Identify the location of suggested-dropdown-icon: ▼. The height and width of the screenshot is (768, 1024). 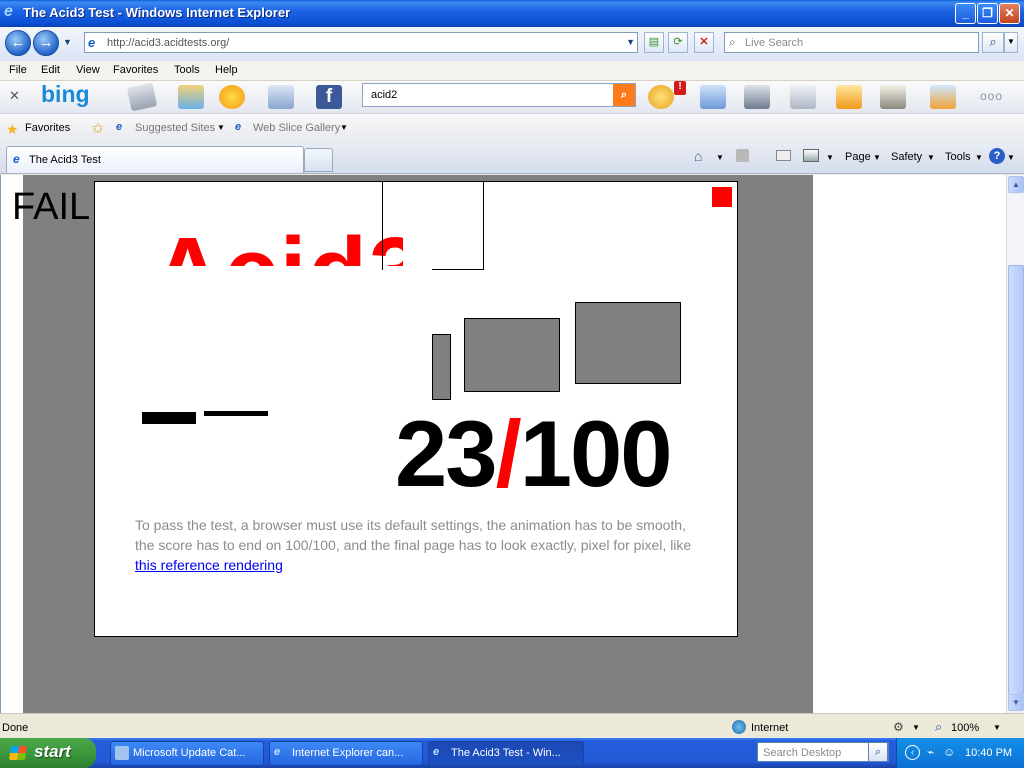
(221, 127).